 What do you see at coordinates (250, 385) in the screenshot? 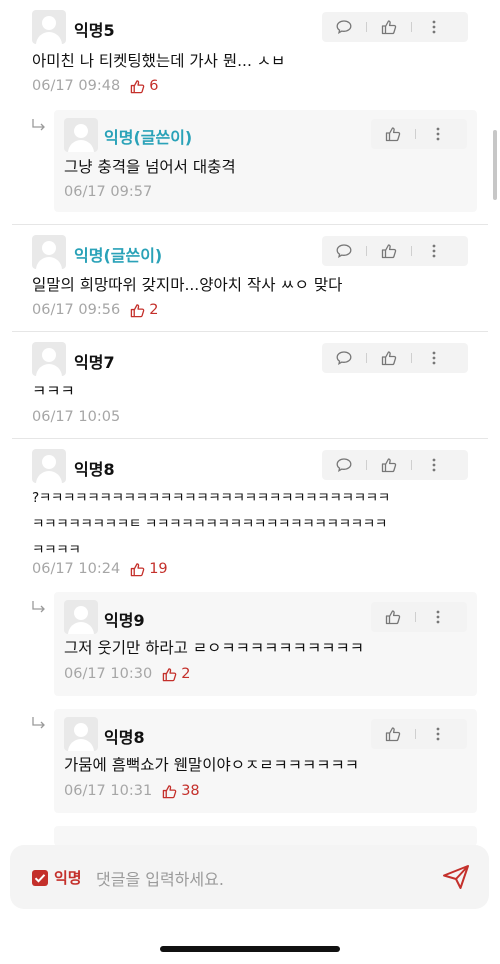
I see `comment-item: 익명7 ㅋㅋㅋ 06/17 10:05` at bounding box center [250, 385].